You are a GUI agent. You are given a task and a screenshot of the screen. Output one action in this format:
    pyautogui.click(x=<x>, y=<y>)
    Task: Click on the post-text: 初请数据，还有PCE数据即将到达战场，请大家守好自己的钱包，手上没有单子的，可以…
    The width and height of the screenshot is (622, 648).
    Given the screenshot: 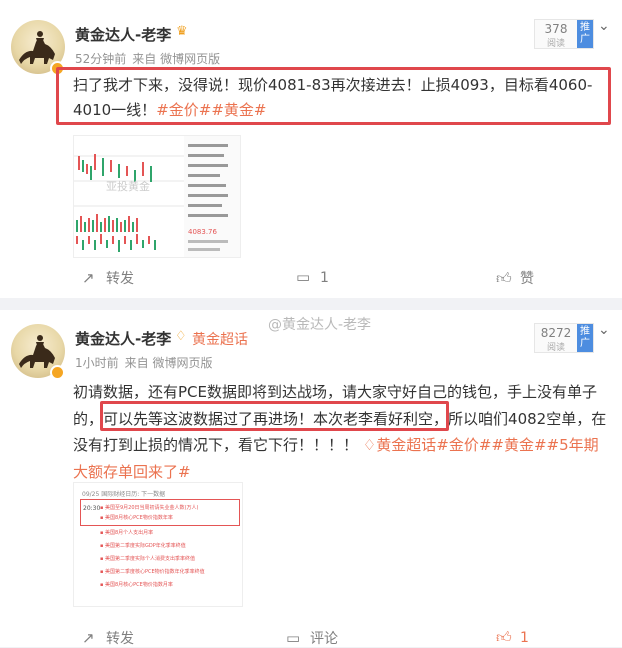 What is the action you would take?
    pyautogui.click(x=343, y=432)
    